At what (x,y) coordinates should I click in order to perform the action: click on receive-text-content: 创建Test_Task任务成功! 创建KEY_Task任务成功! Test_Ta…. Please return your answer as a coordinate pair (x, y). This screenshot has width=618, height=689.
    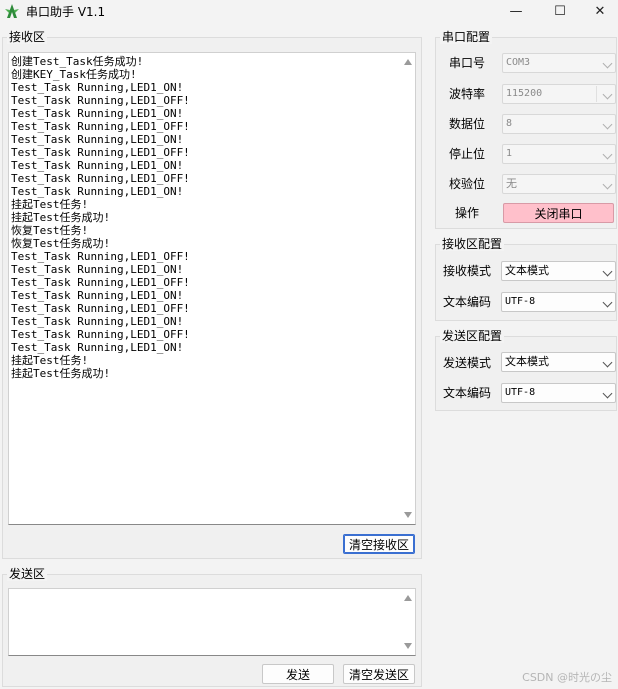
    Looking at the image, I should click on (100, 217).